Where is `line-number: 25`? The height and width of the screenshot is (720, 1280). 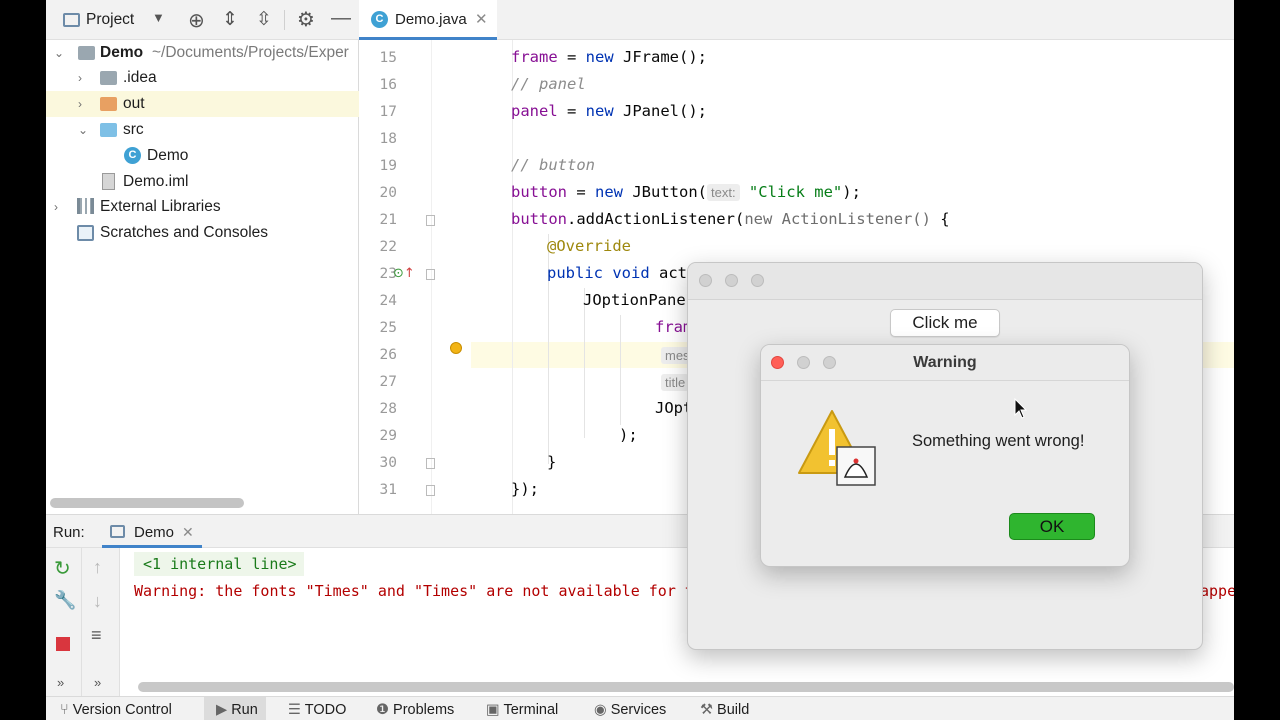 line-number: 25 is located at coordinates (388, 328).